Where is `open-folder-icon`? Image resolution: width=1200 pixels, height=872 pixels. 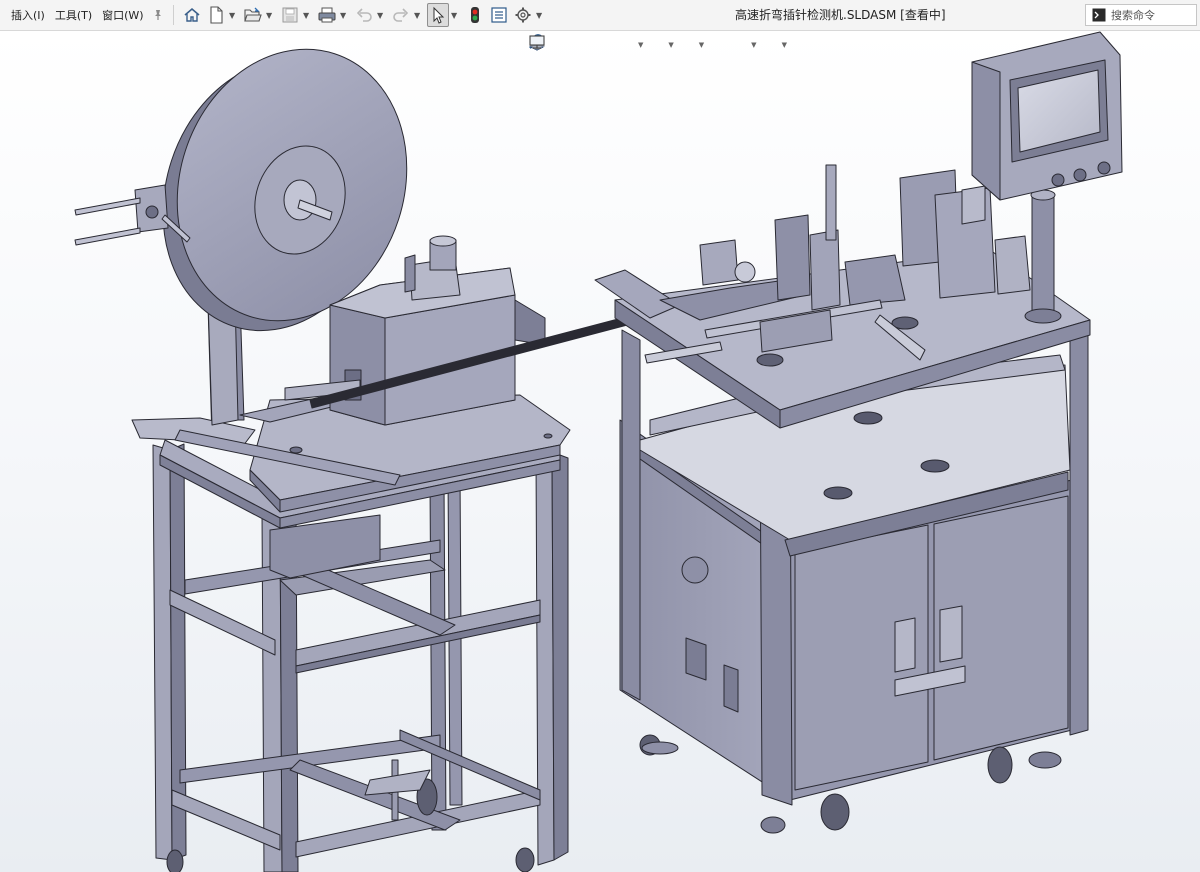
open-folder-icon is located at coordinates (253, 15).